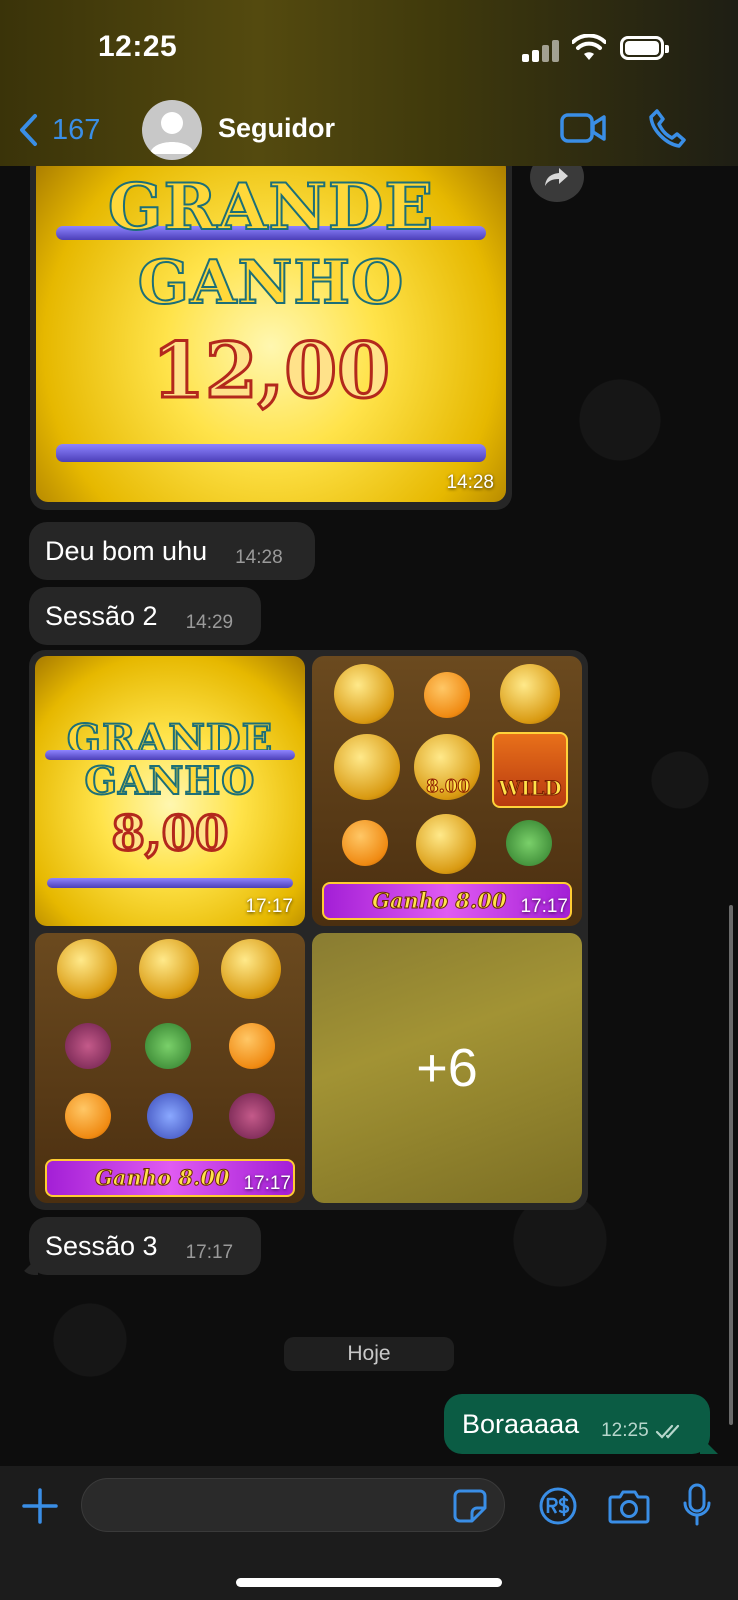 Image resolution: width=738 pixels, height=1600 pixels. What do you see at coordinates (625, 1430) in the screenshot?
I see `message-time: 12:25` at bounding box center [625, 1430].